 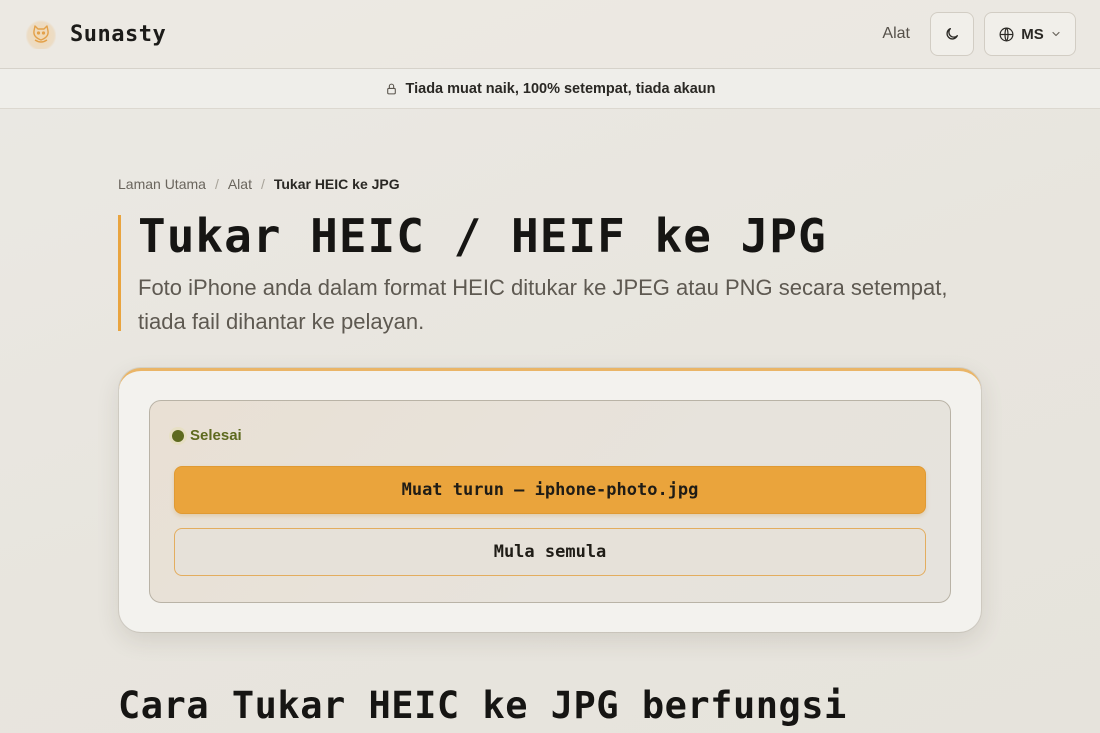 I want to click on lock-icon, so click(x=391, y=88).